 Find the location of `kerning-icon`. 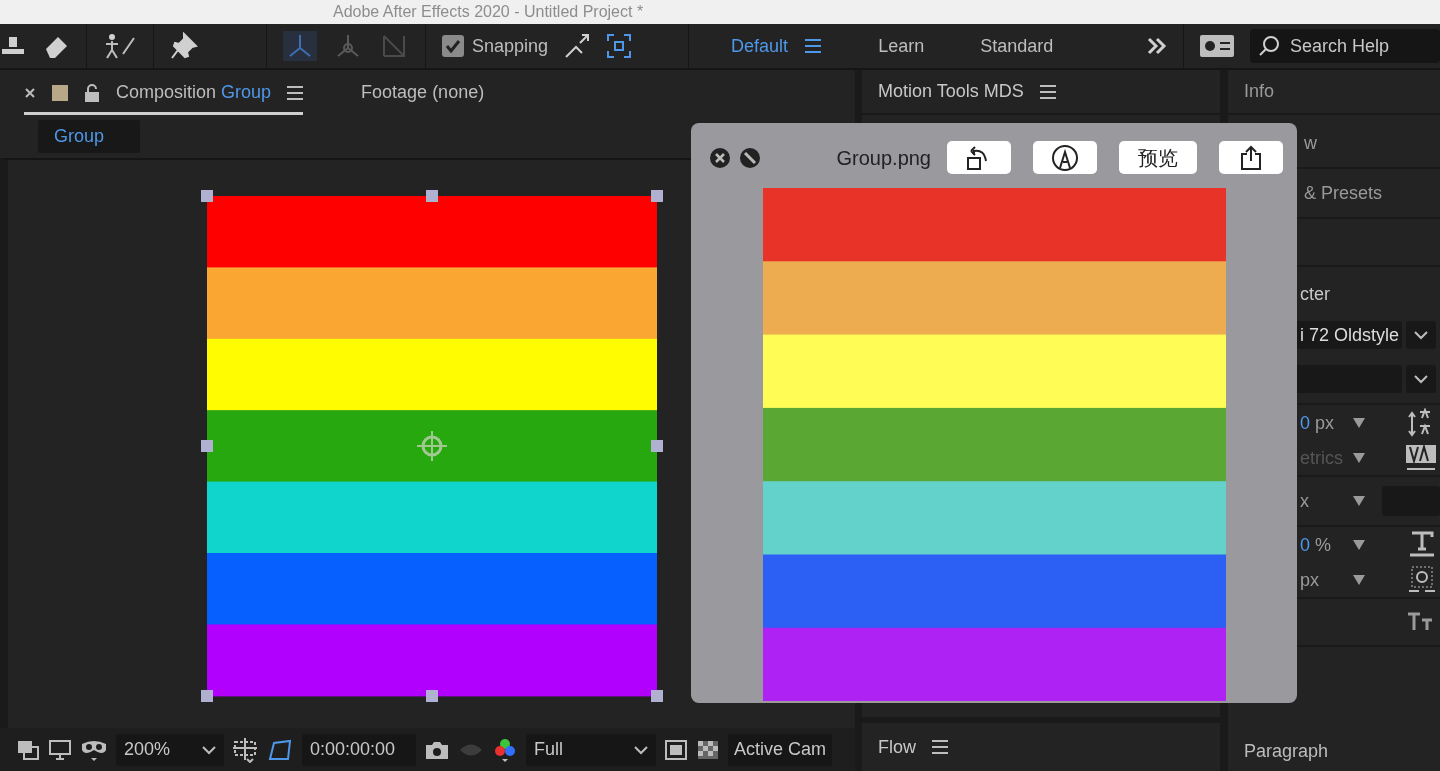

kerning-icon is located at coordinates (1421, 458).